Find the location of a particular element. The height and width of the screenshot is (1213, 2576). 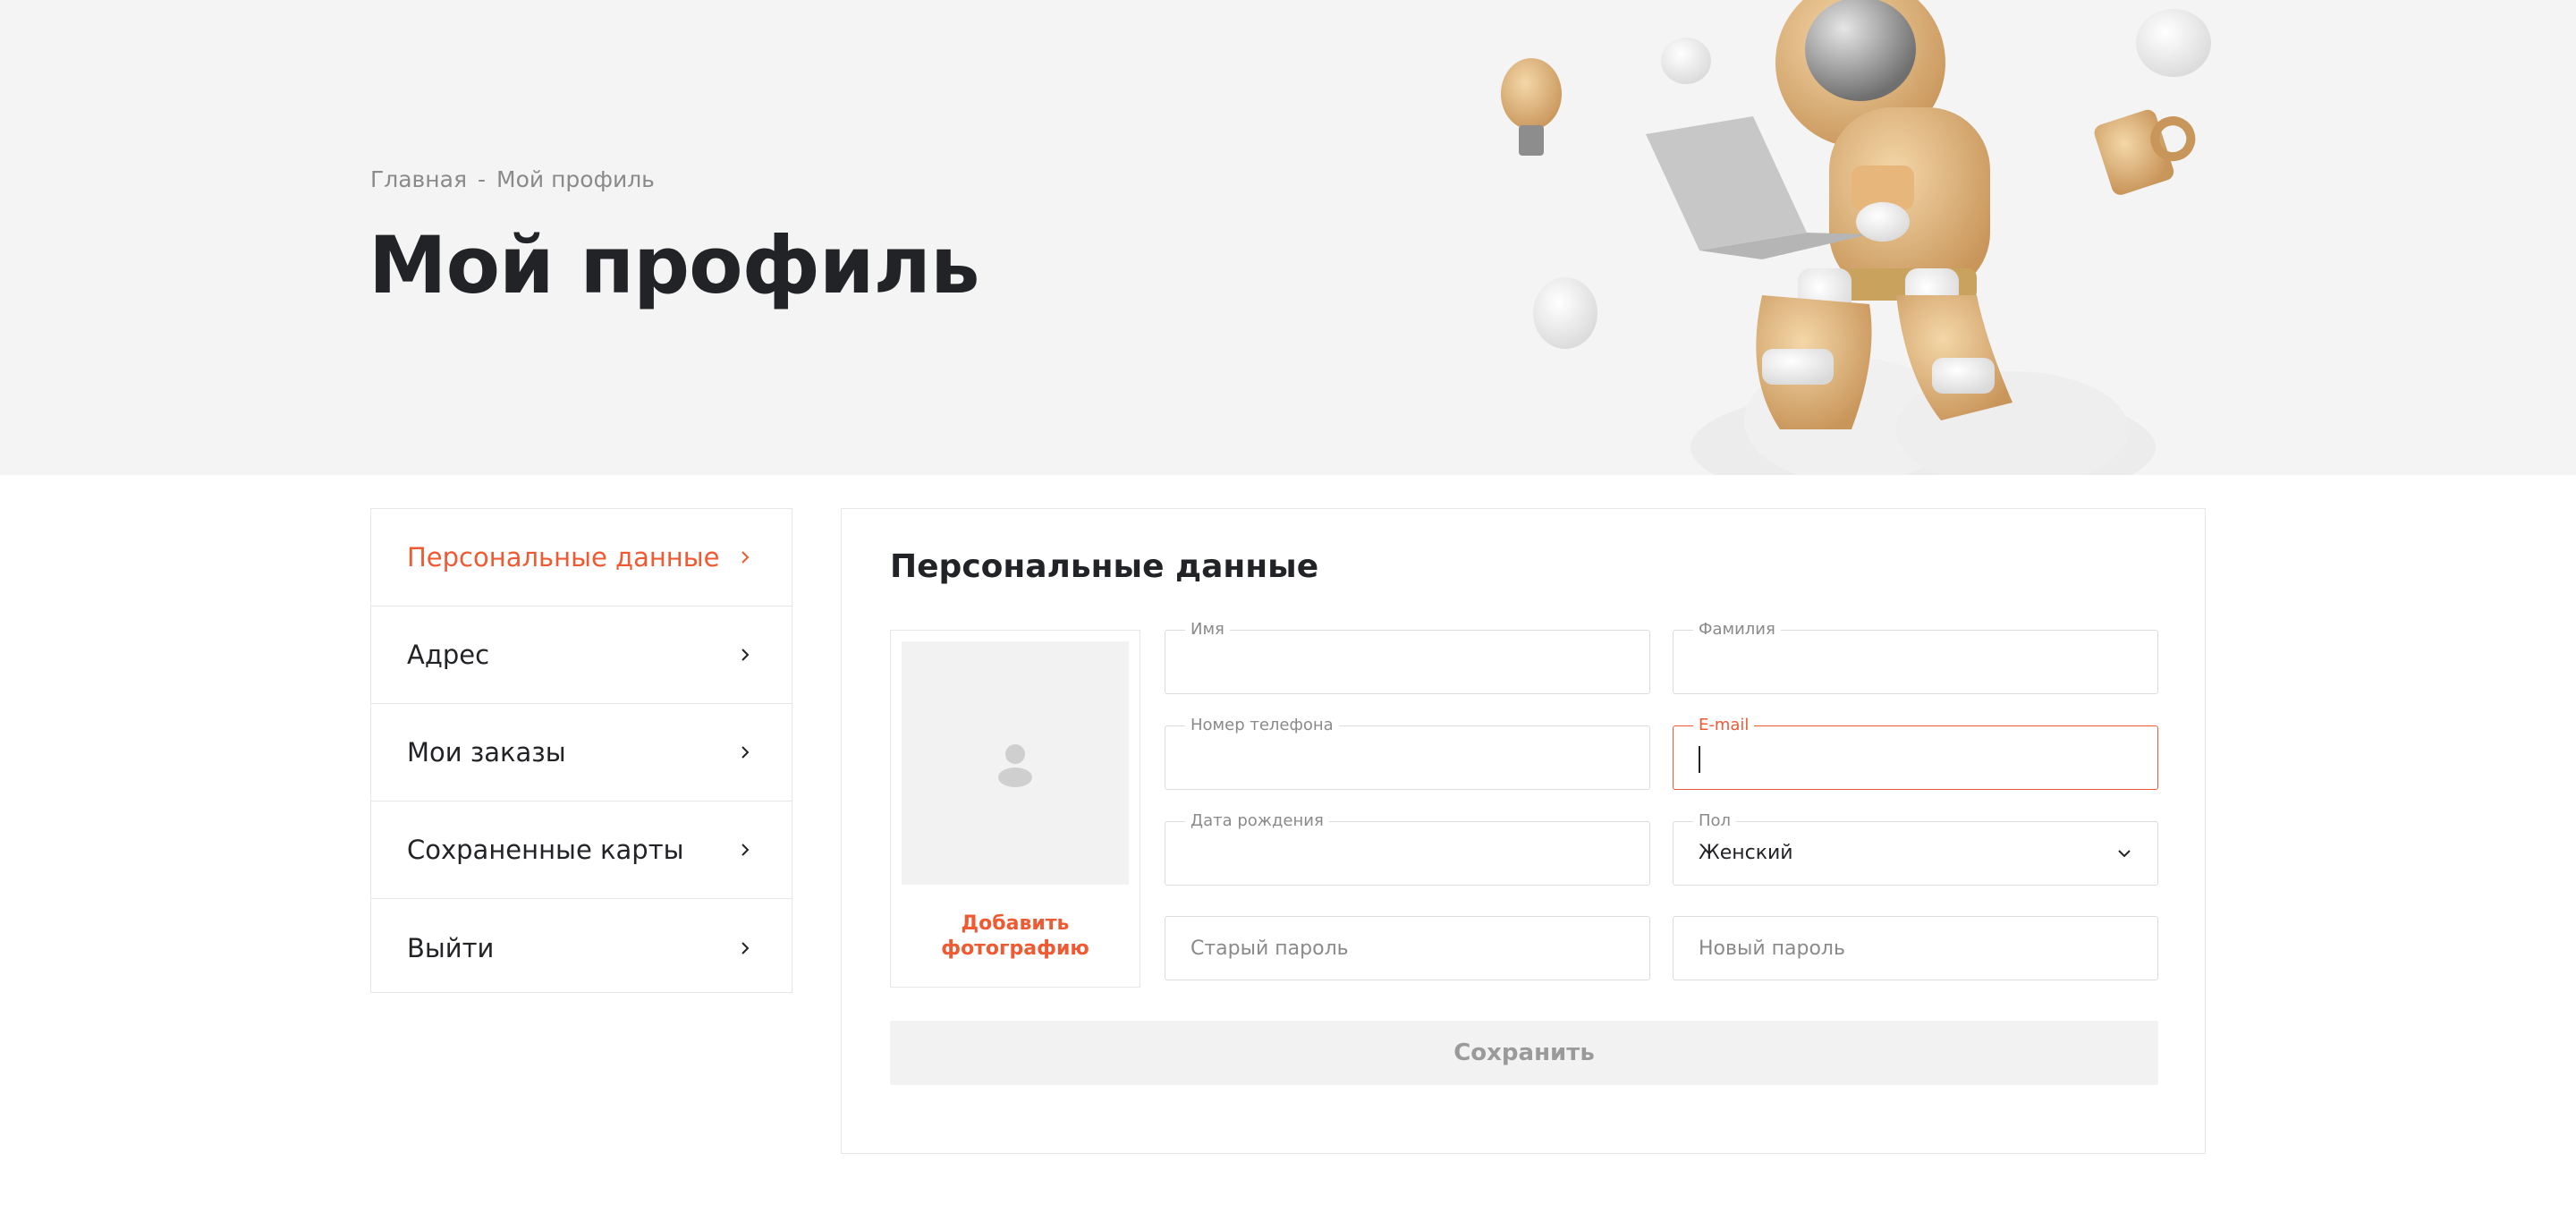

new-password-input is located at coordinates (1915, 948).